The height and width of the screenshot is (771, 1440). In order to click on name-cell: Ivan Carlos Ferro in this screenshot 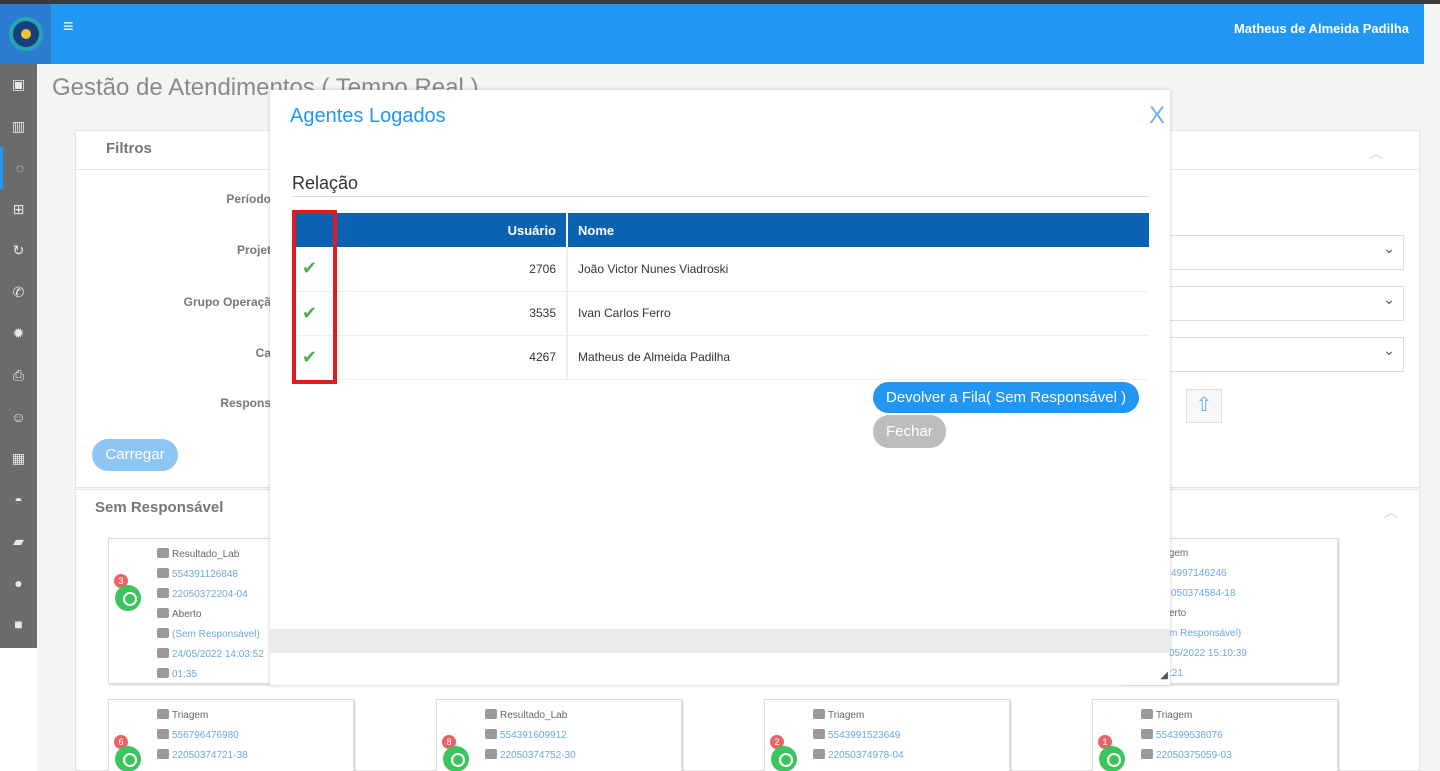, I will do `click(858, 313)`.